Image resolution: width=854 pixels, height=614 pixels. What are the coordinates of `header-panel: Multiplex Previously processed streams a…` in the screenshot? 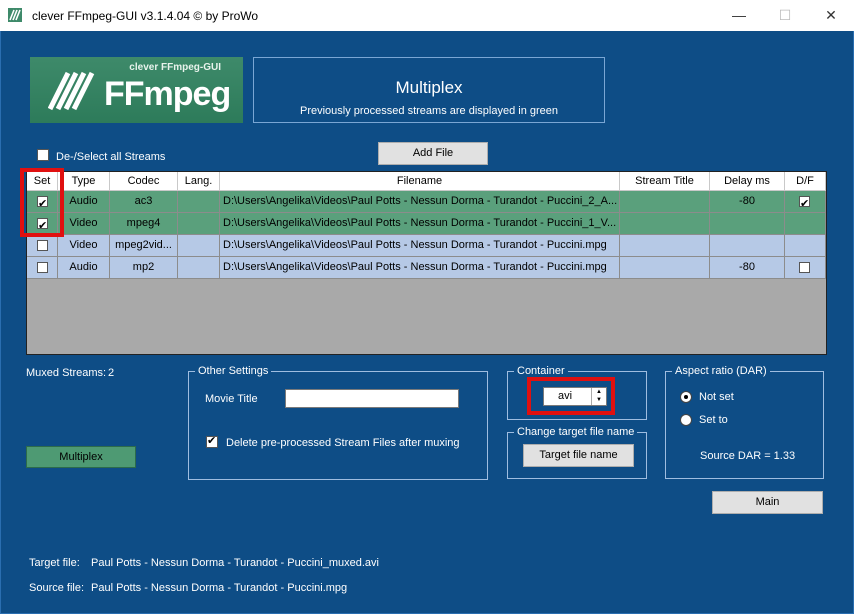 It's located at (429, 90).